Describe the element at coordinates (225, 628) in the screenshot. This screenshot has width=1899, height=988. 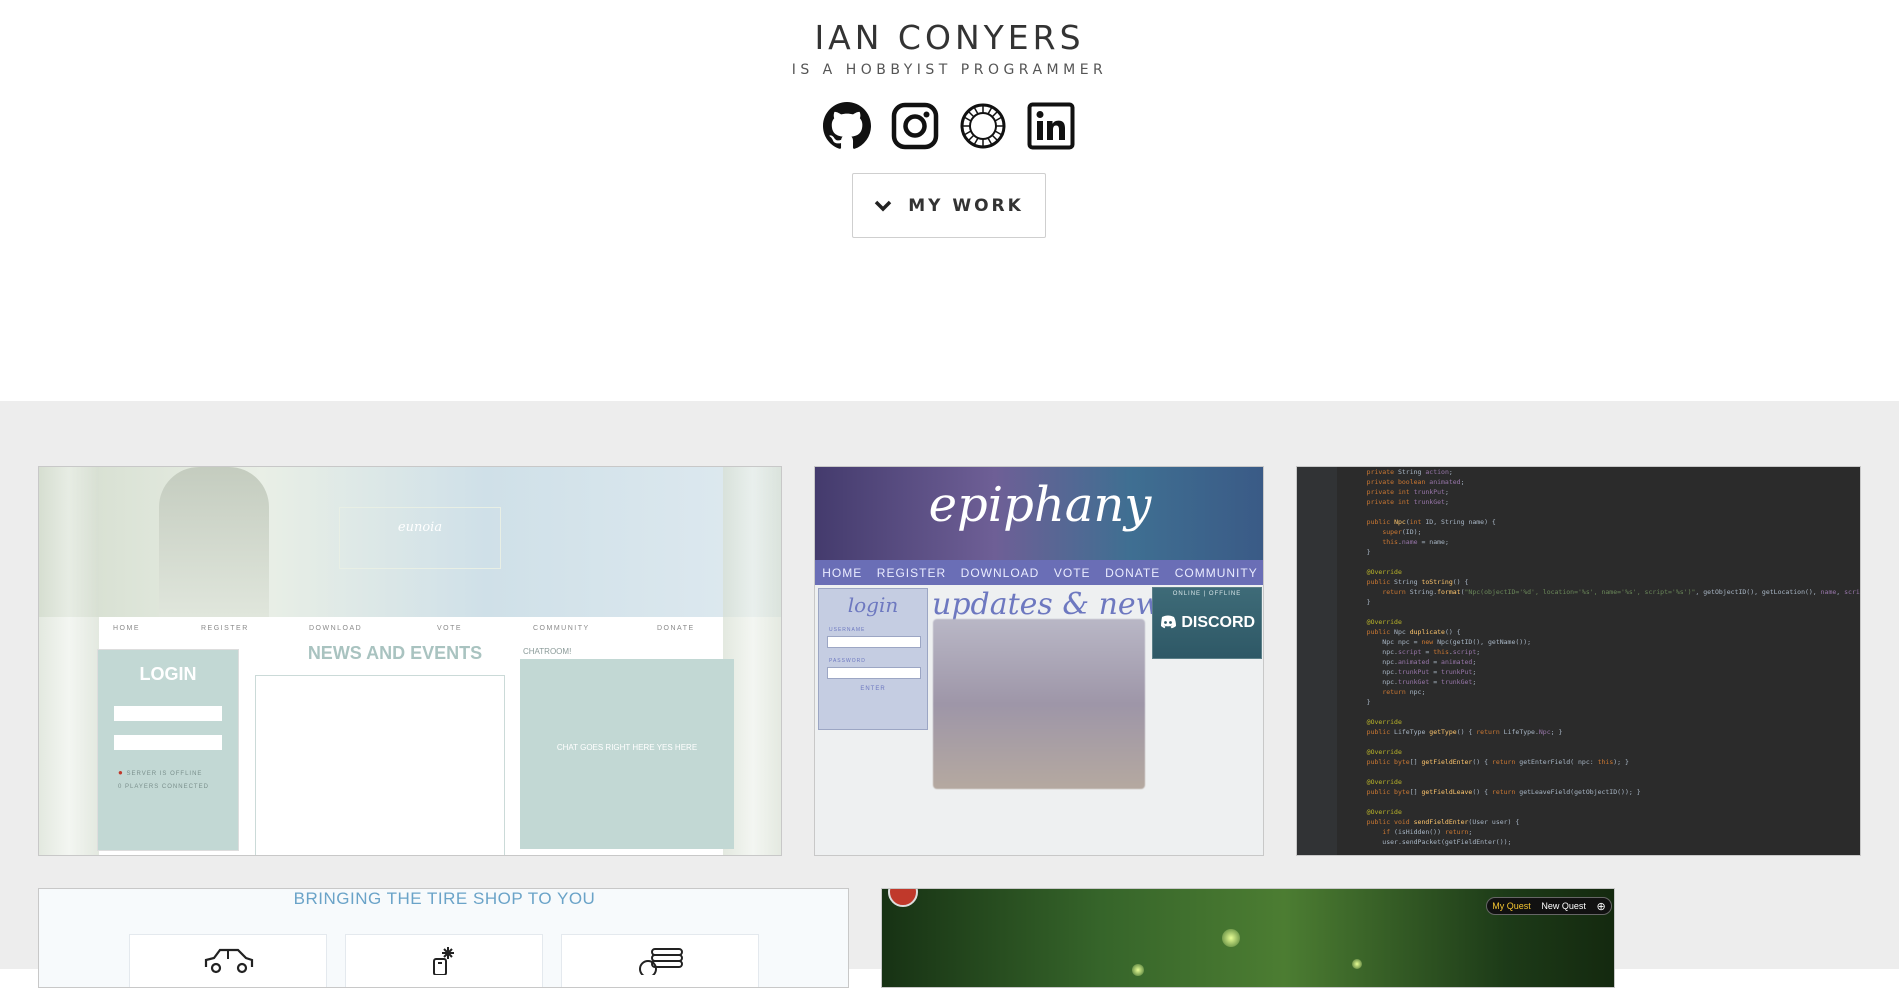
I see `menu-item: REGISTER` at that location.